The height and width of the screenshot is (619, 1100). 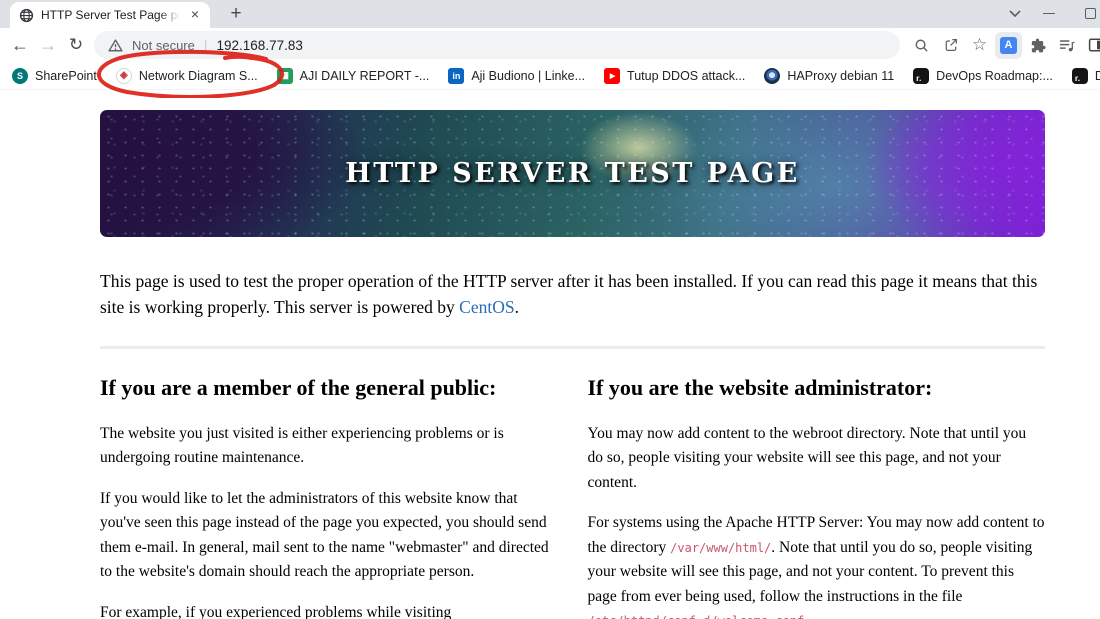 What do you see at coordinates (115, 45) in the screenshot?
I see `not-secure-warning-icon` at bounding box center [115, 45].